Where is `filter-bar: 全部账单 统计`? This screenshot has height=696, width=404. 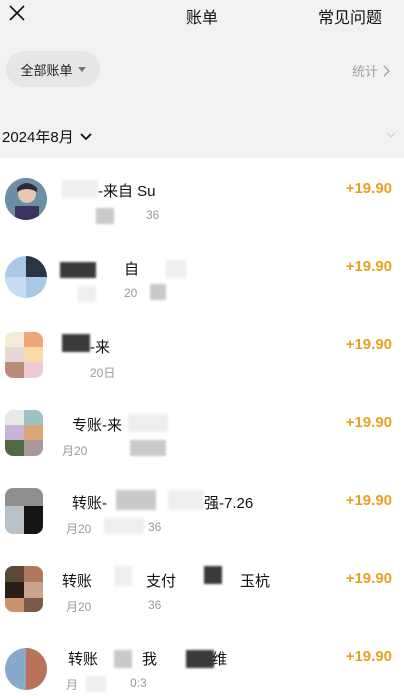
filter-bar: 全部账单 统计 is located at coordinates (202, 68).